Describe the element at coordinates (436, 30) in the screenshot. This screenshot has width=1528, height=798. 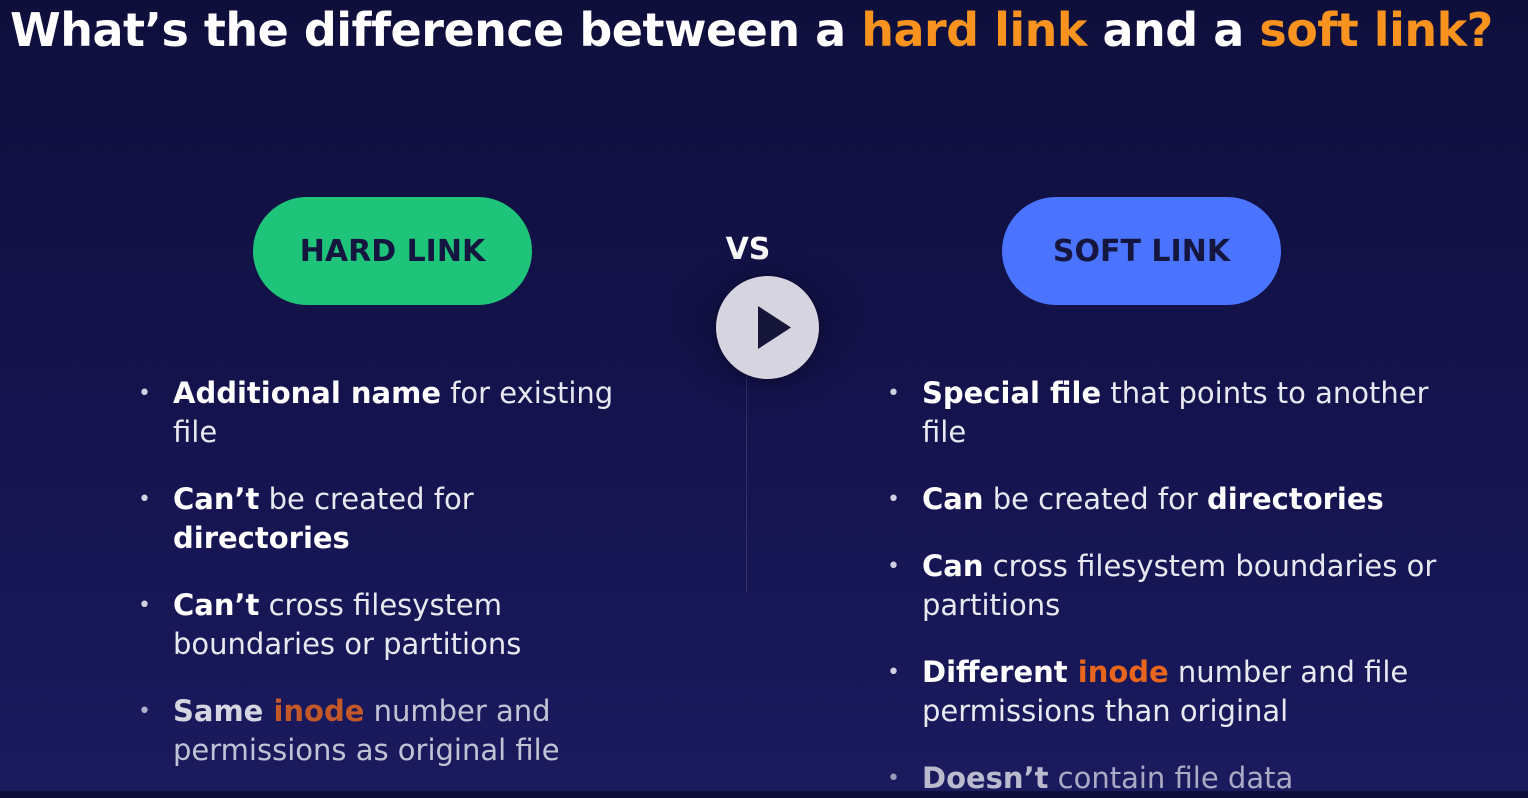
I see `title-part1: What’s the difference between a` at that location.